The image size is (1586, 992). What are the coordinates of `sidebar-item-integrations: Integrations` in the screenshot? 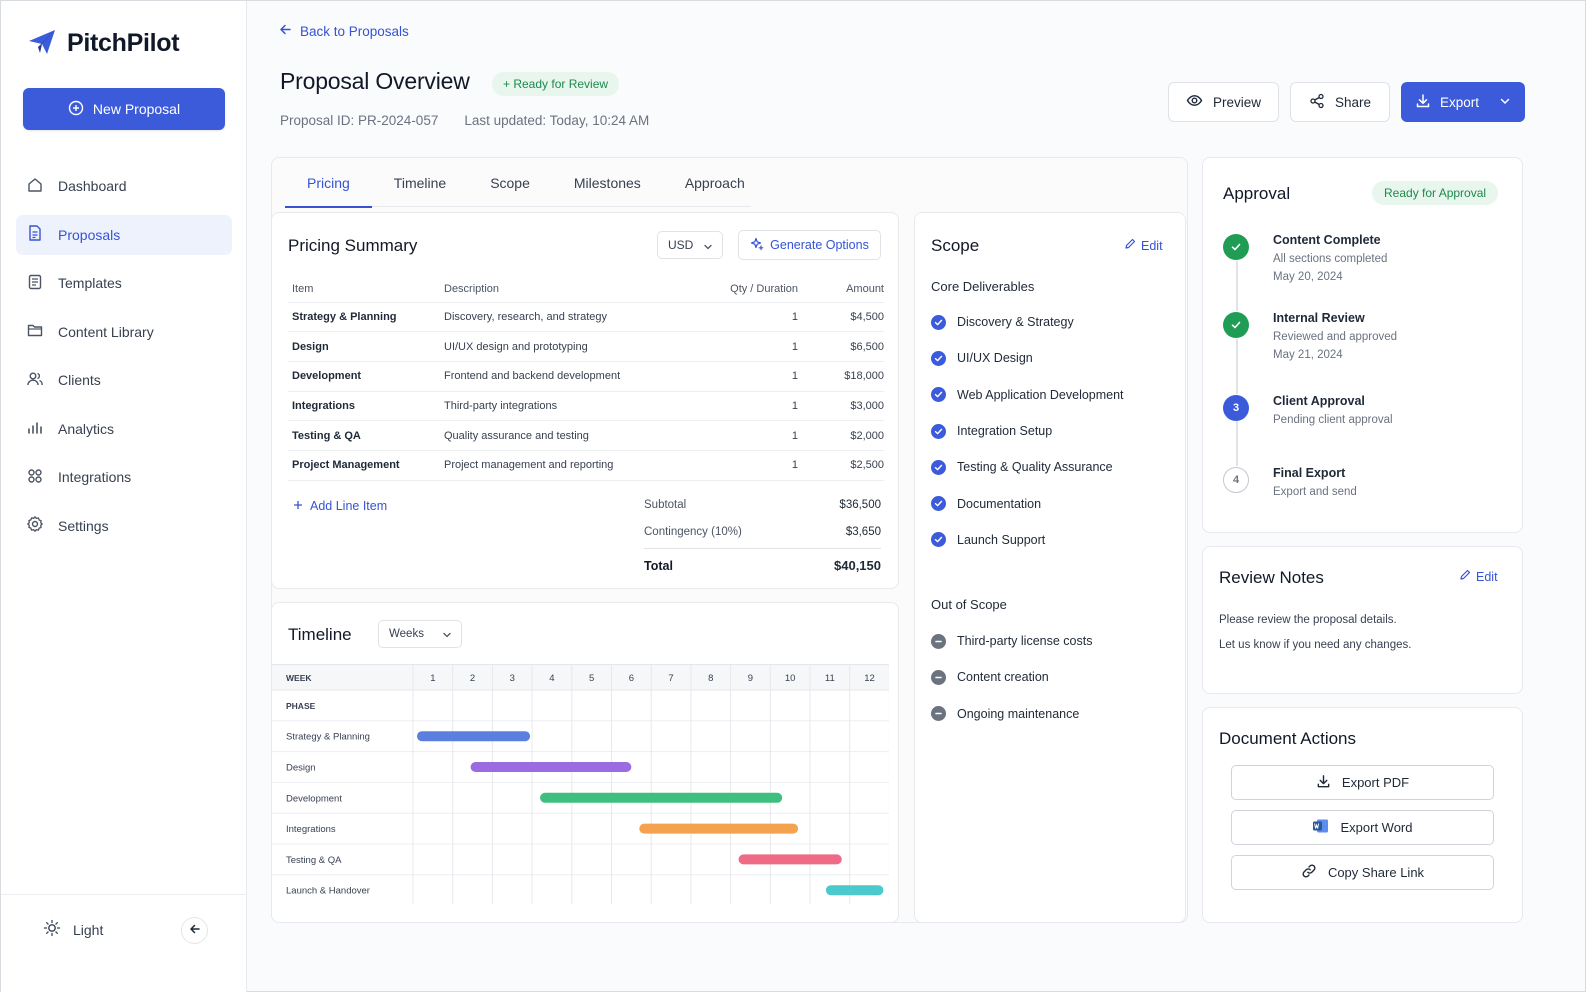 It's located at (124, 477).